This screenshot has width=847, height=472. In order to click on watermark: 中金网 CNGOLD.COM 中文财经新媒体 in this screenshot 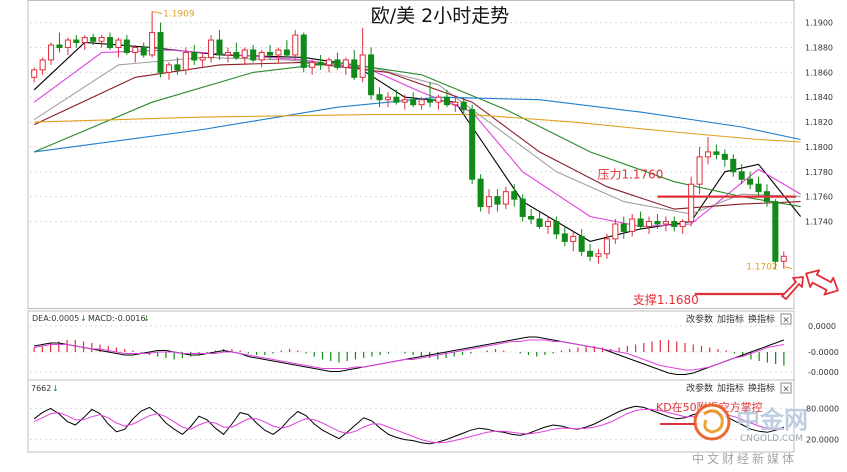, I will do `click(750, 434)`.